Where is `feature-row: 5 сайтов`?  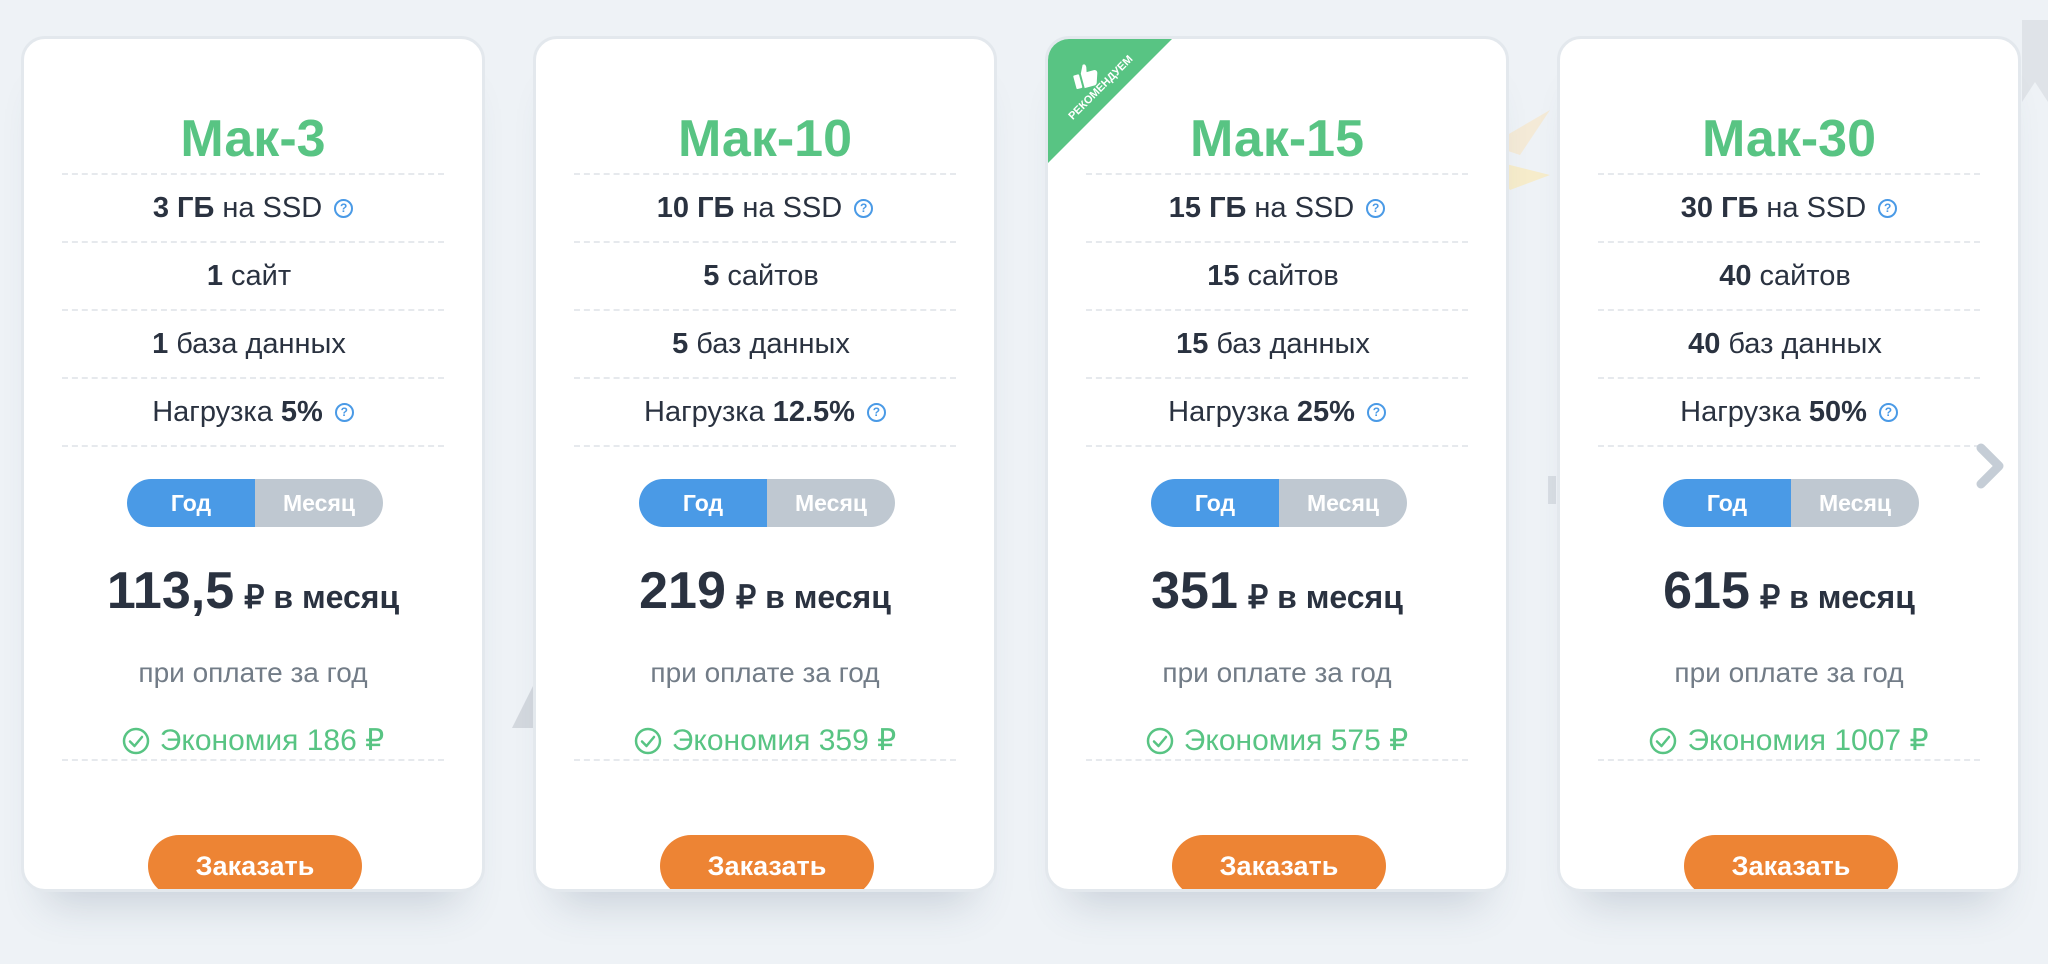
feature-row: 5 сайтов is located at coordinates (765, 277).